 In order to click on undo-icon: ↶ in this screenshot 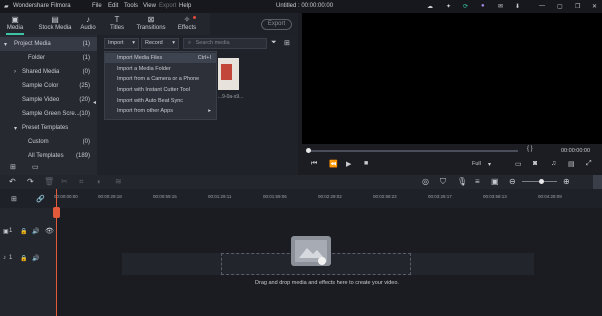, I will do `click(12, 181)`.